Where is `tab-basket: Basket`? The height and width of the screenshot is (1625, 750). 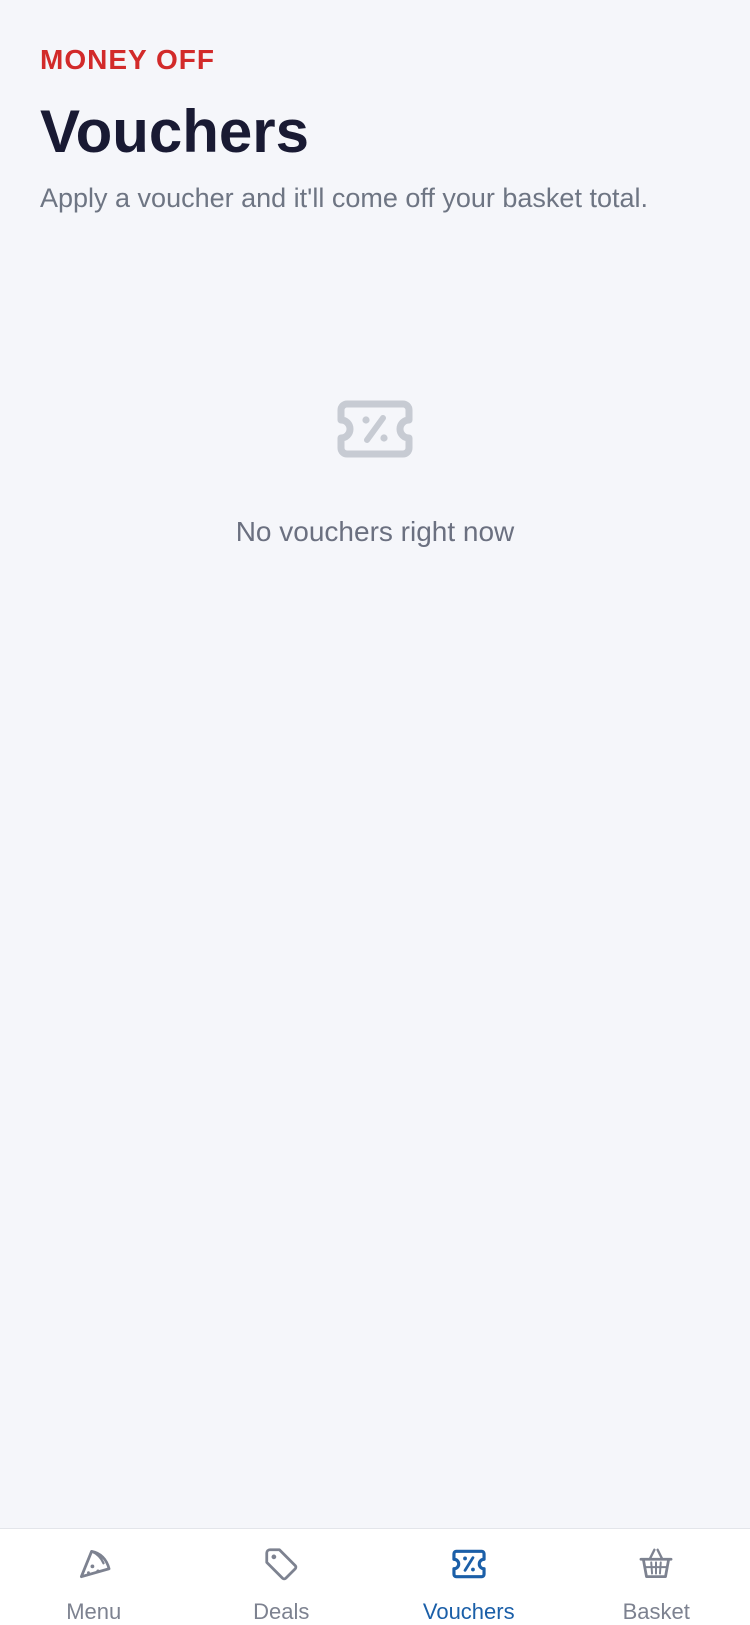
tab-basket: Basket is located at coordinates (656, 1577).